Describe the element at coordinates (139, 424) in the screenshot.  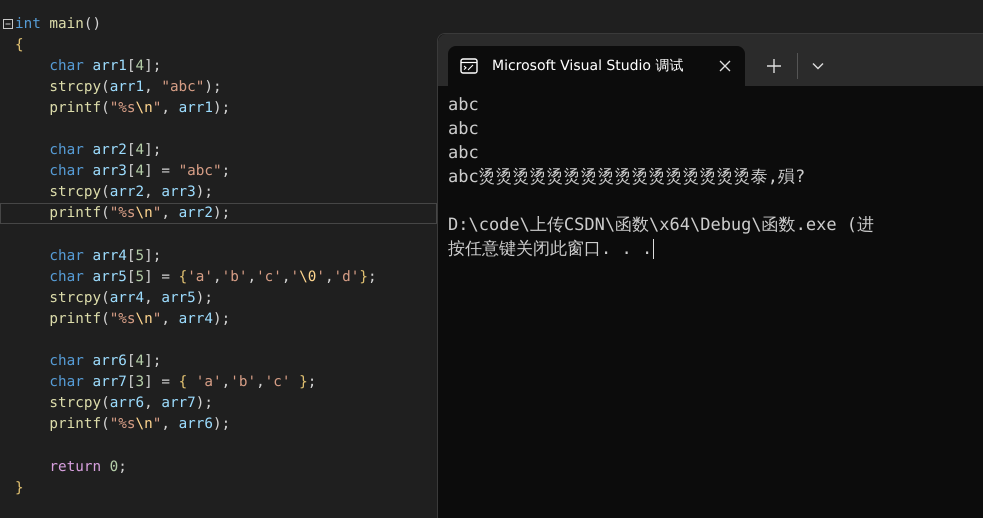
I see `code-line: printf("%s\n", arr6);` at that location.